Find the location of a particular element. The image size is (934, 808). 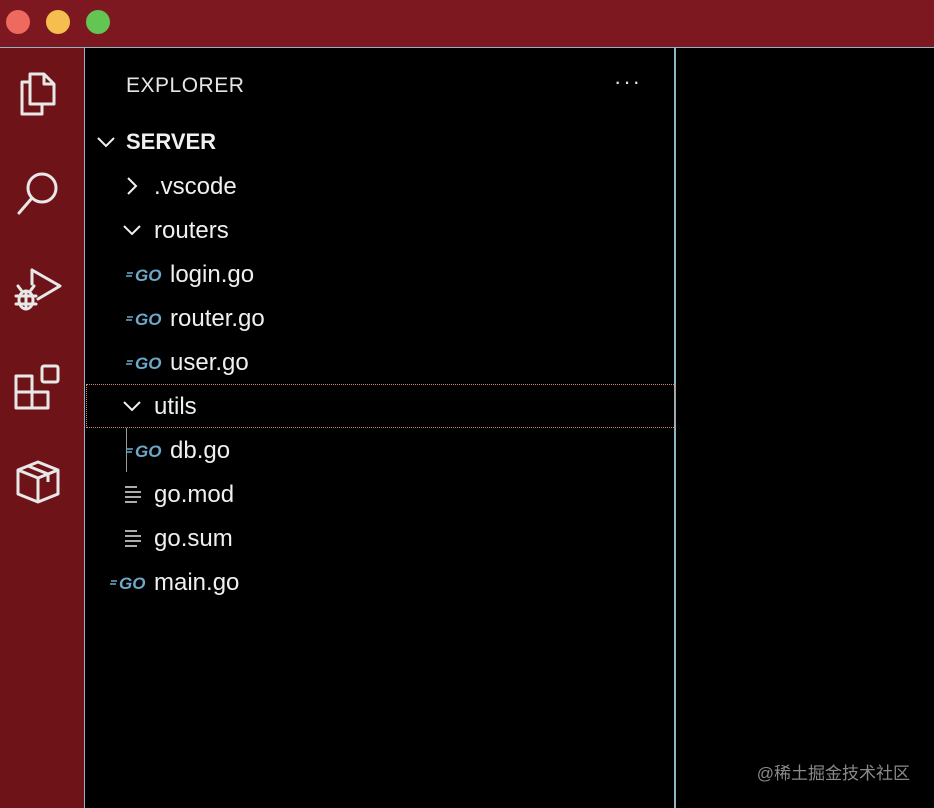

maximize-window-button is located at coordinates (98, 22).